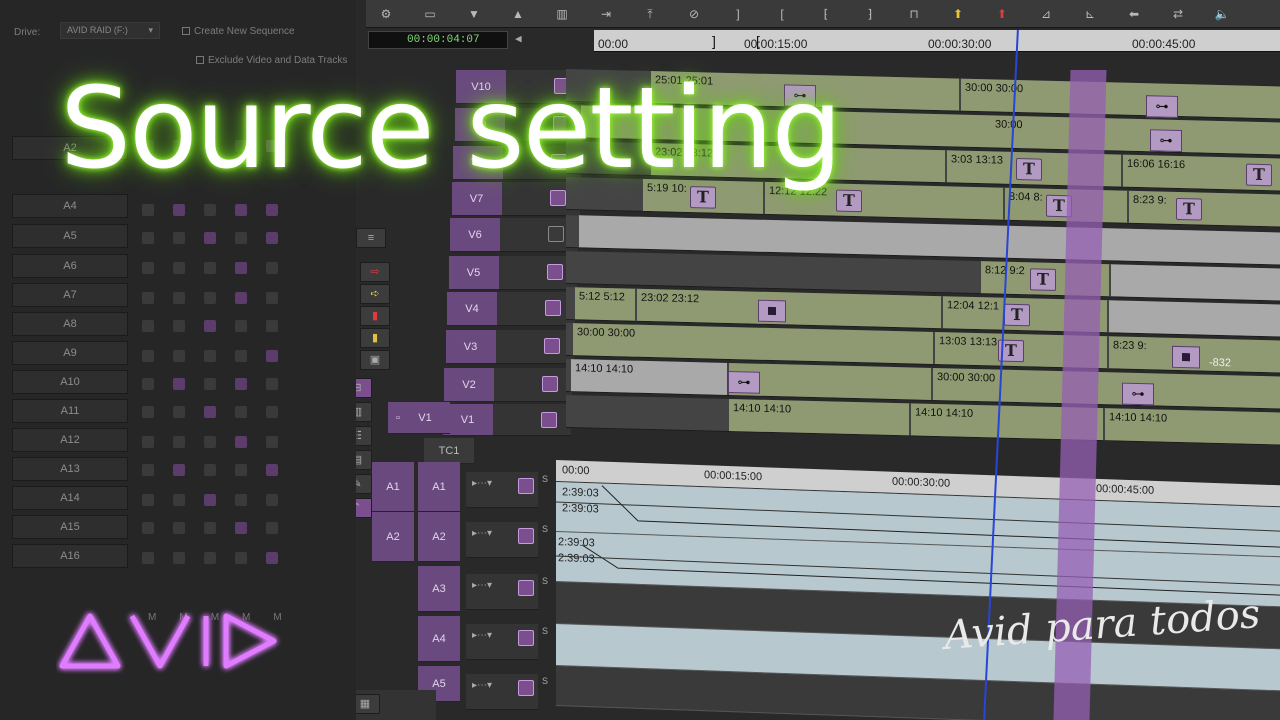 Image resolution: width=1280 pixels, height=720 pixels. Describe the element at coordinates (475, 235) in the screenshot. I see `record-track-v6: V6` at that location.